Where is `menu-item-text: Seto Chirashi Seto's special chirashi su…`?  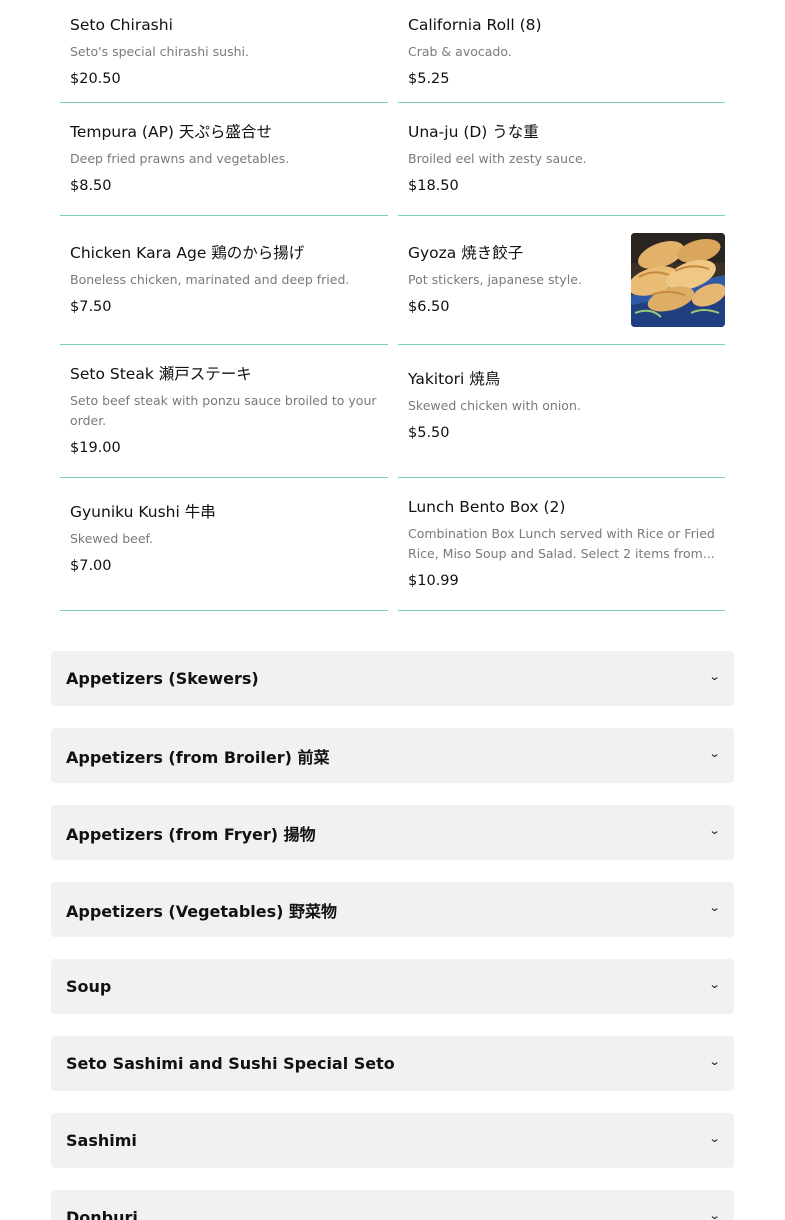
menu-item-text: Seto Chirashi Seto's special chirashi su… is located at coordinates (224, 52).